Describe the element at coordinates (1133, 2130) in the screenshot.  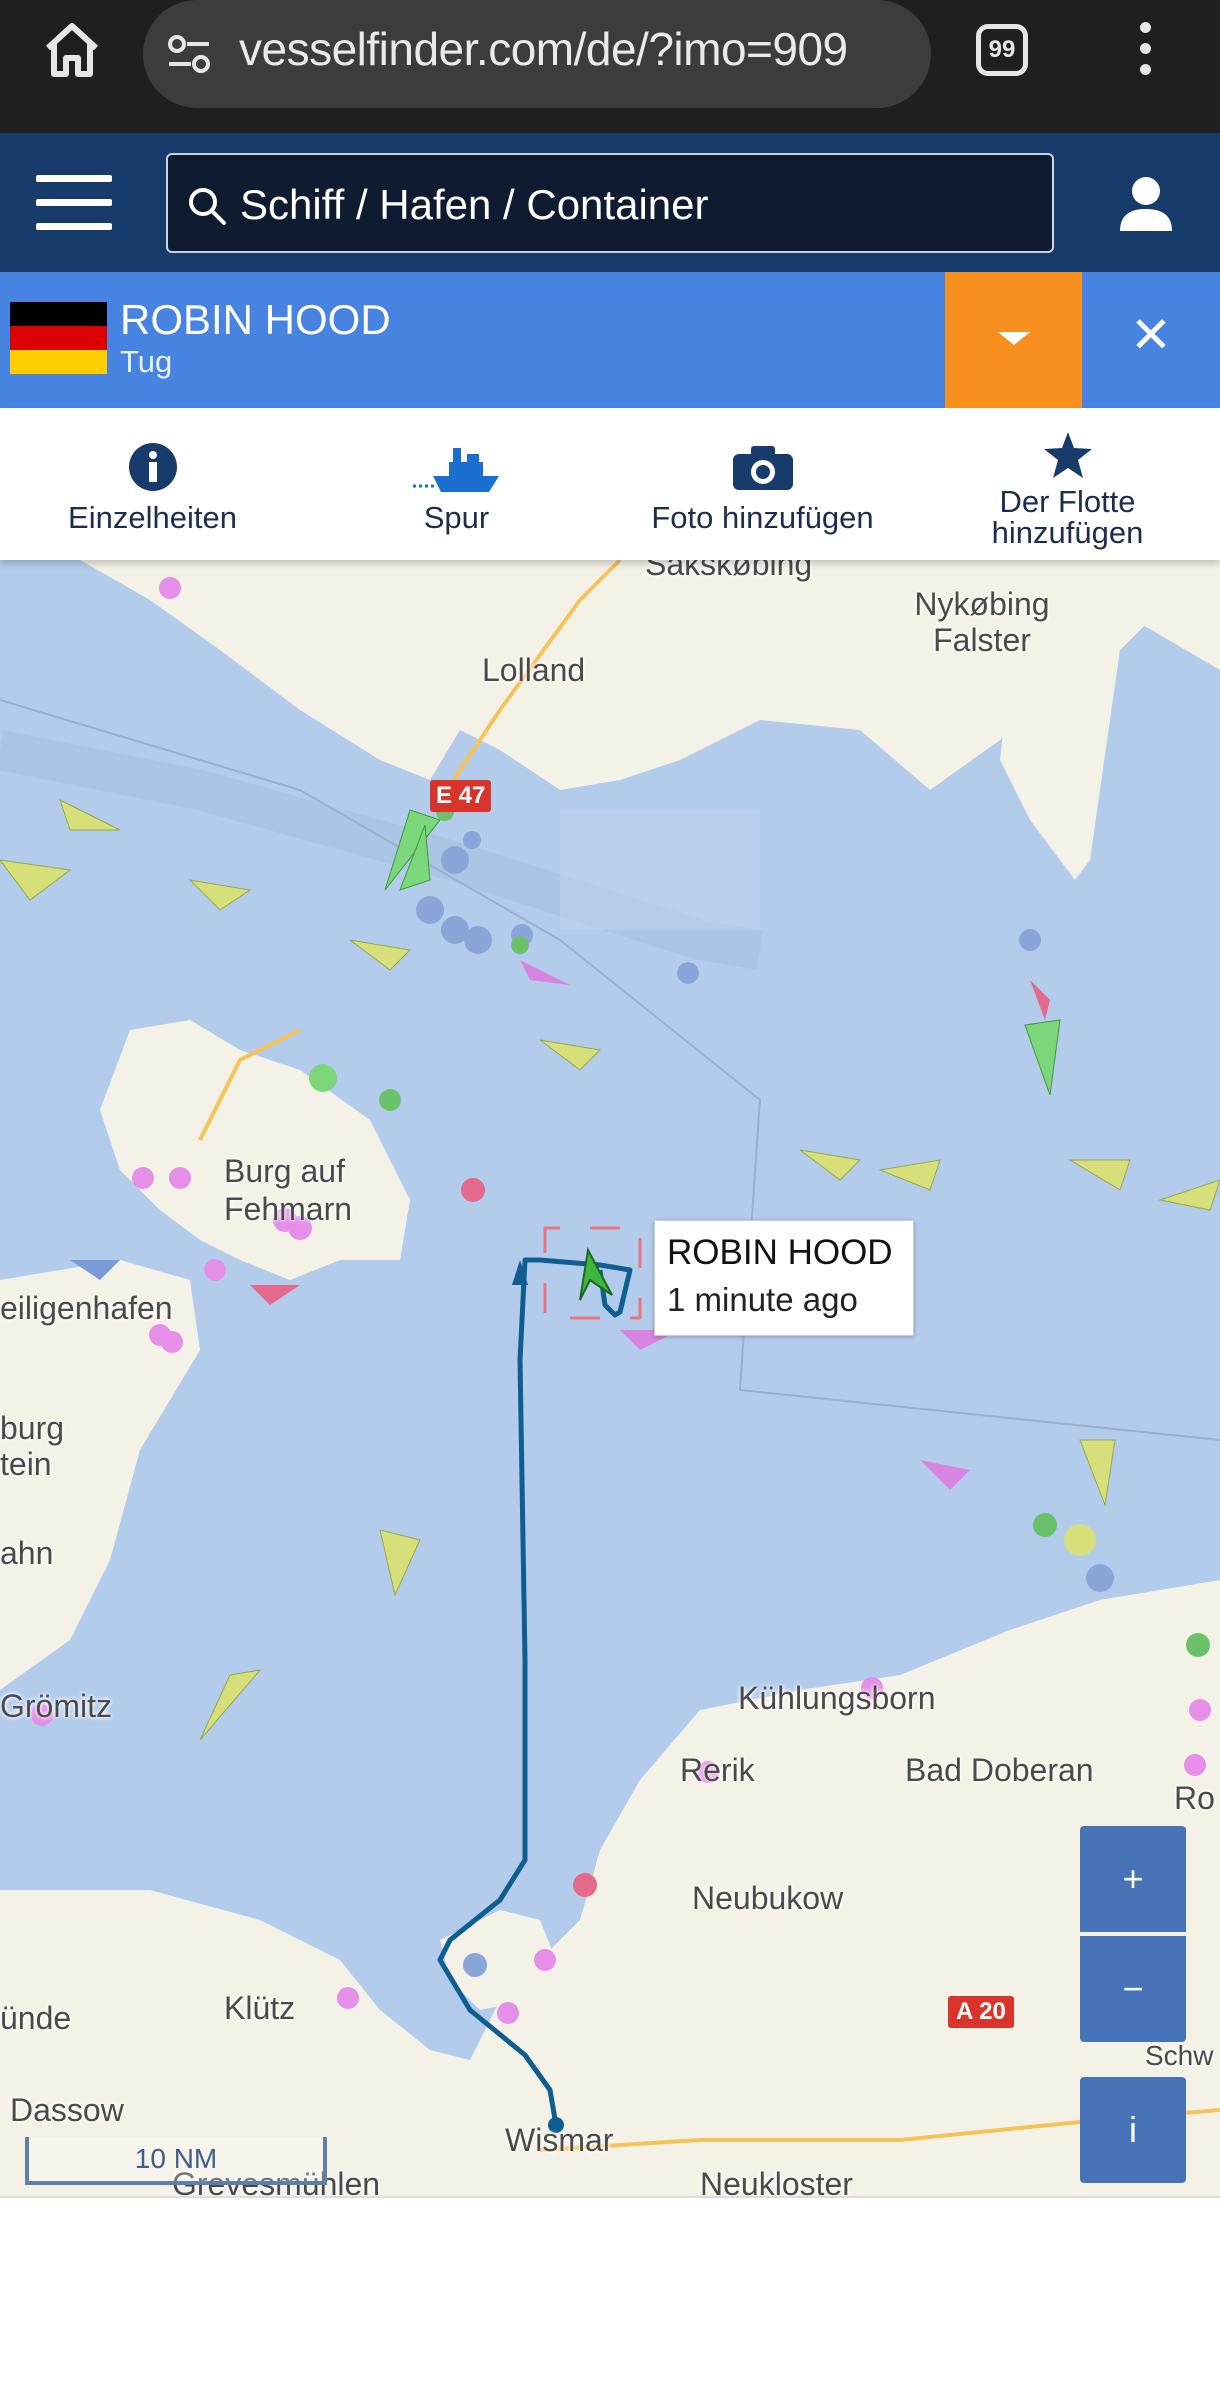
I see `map-info-button: i` at that location.